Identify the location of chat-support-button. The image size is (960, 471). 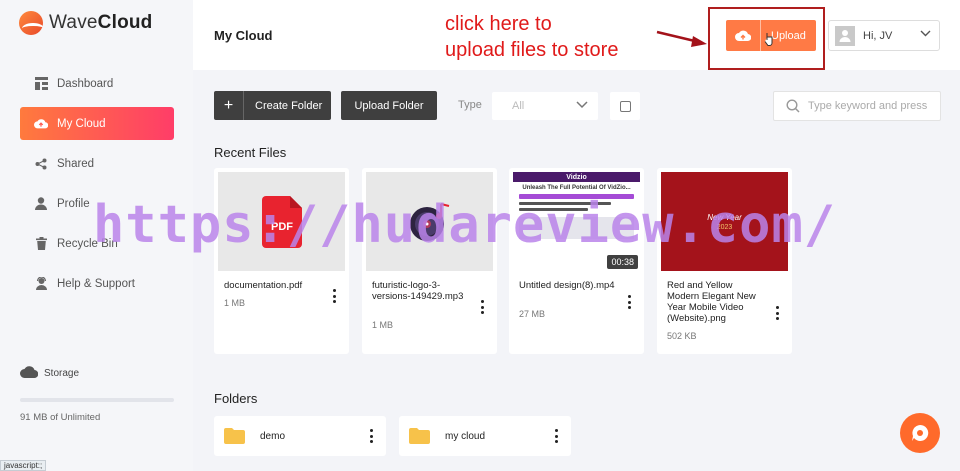
(920, 433).